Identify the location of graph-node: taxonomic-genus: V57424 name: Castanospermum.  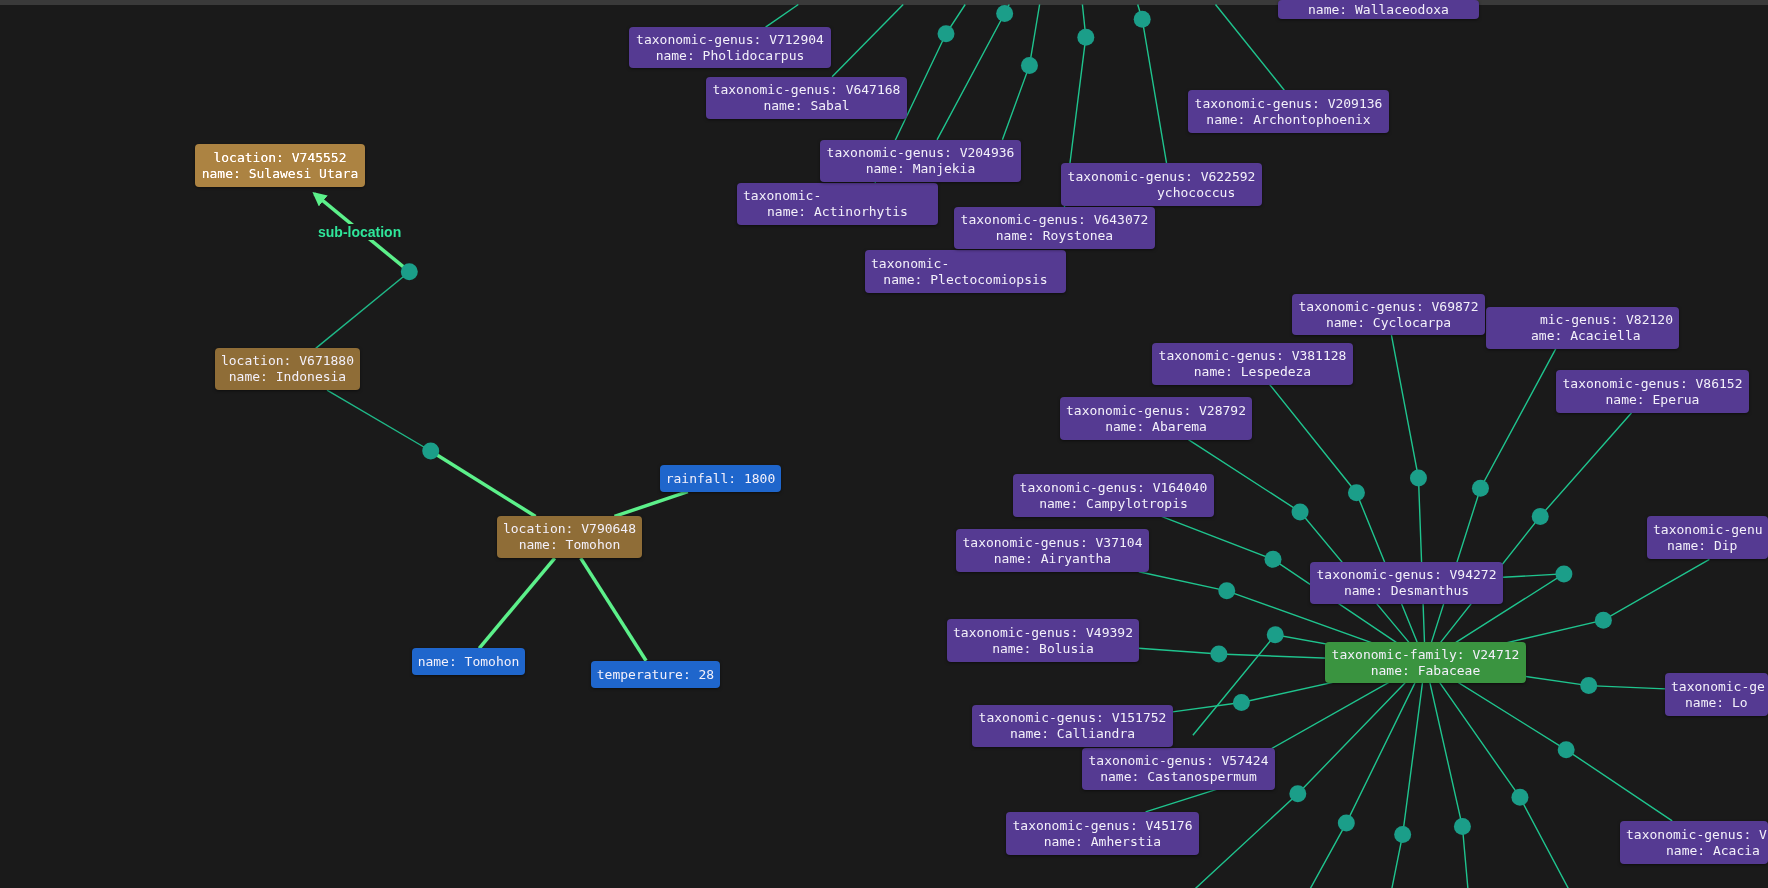
(1178, 769).